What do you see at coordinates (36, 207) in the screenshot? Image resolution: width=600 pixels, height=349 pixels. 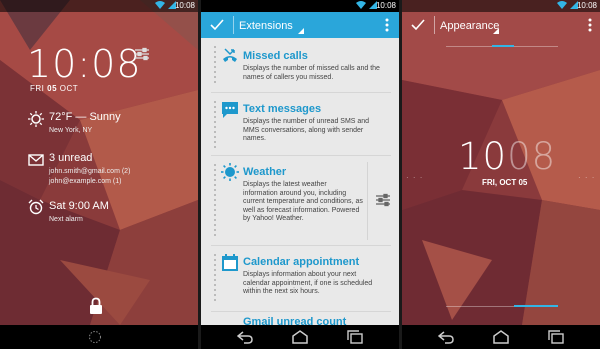 I see `alarm-clock-icon` at bounding box center [36, 207].